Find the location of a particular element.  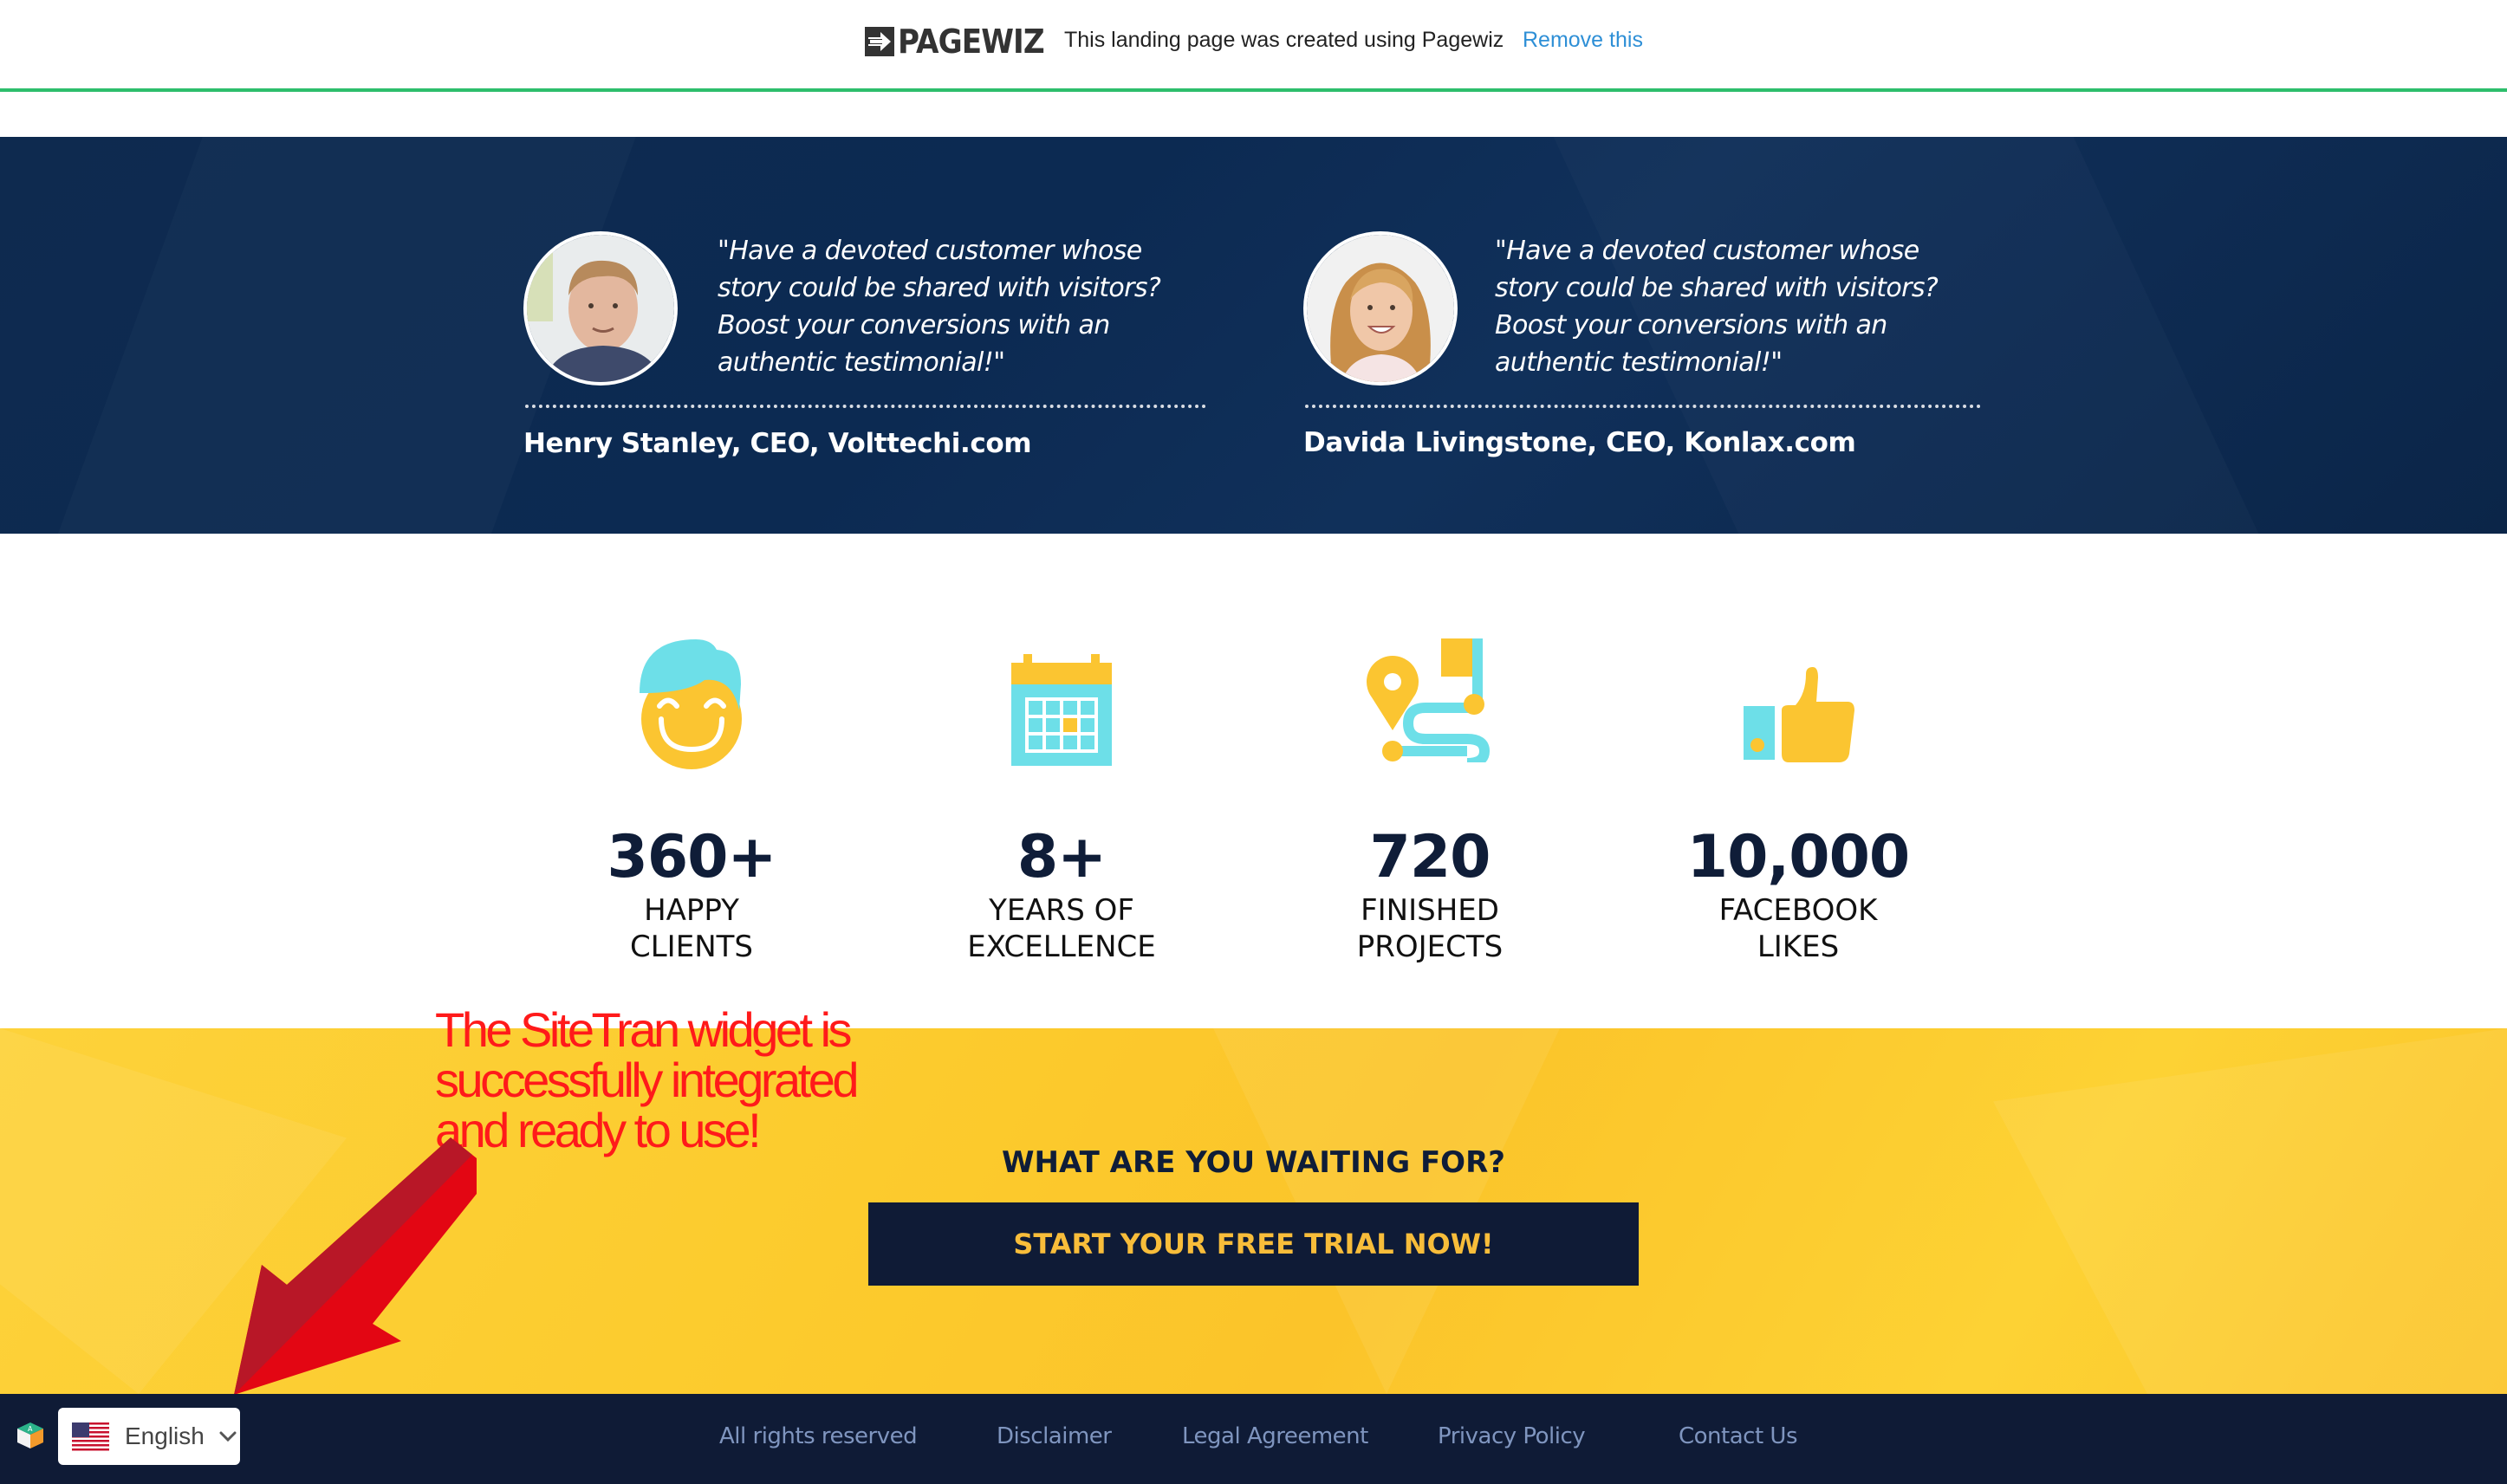

stat-label-line: LIKES is located at coordinates (1798, 947).